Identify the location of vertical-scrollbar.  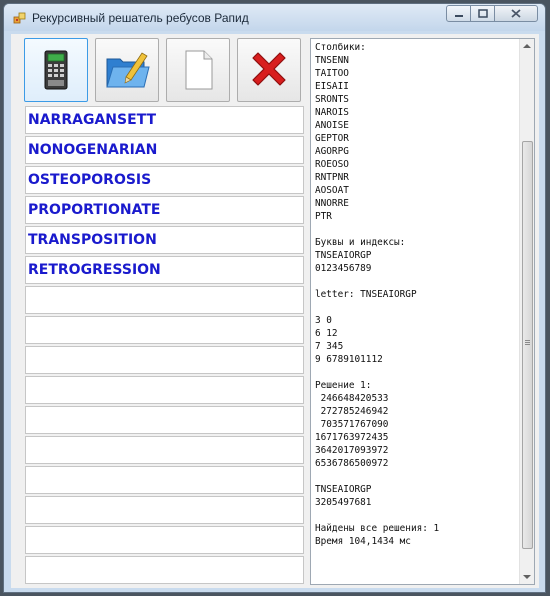
(526, 311).